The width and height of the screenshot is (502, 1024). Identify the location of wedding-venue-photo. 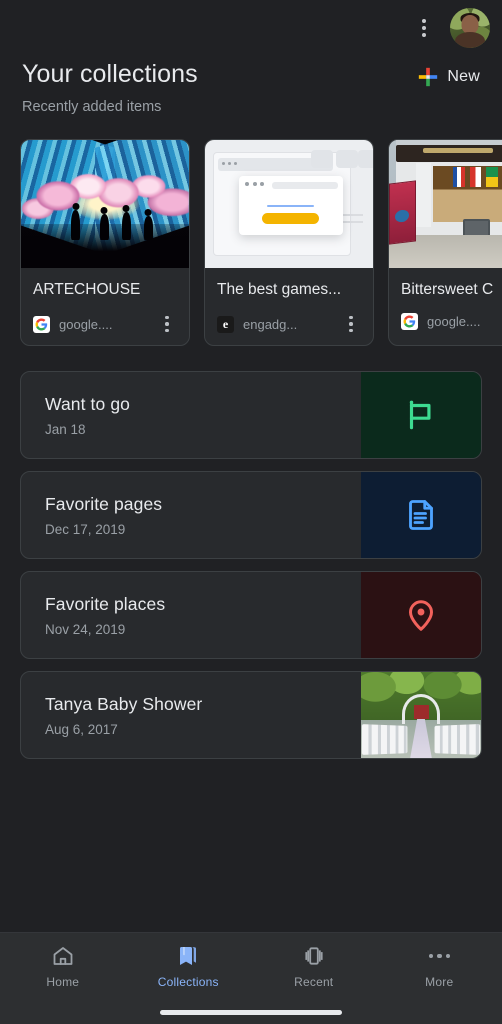
(421, 715).